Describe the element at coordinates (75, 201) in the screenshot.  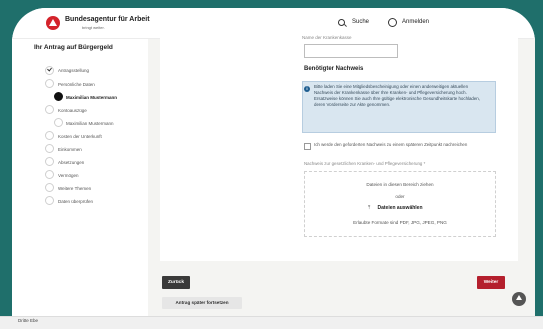
I see `sidebar-step: Daten überprüfen` at that location.